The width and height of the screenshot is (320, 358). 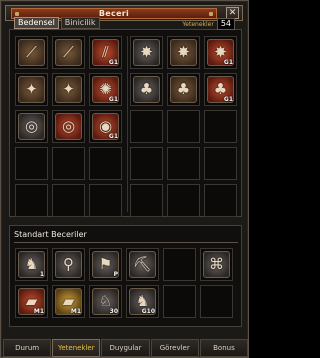 I want to click on skill-glyph: ♣, so click(x=220, y=89).